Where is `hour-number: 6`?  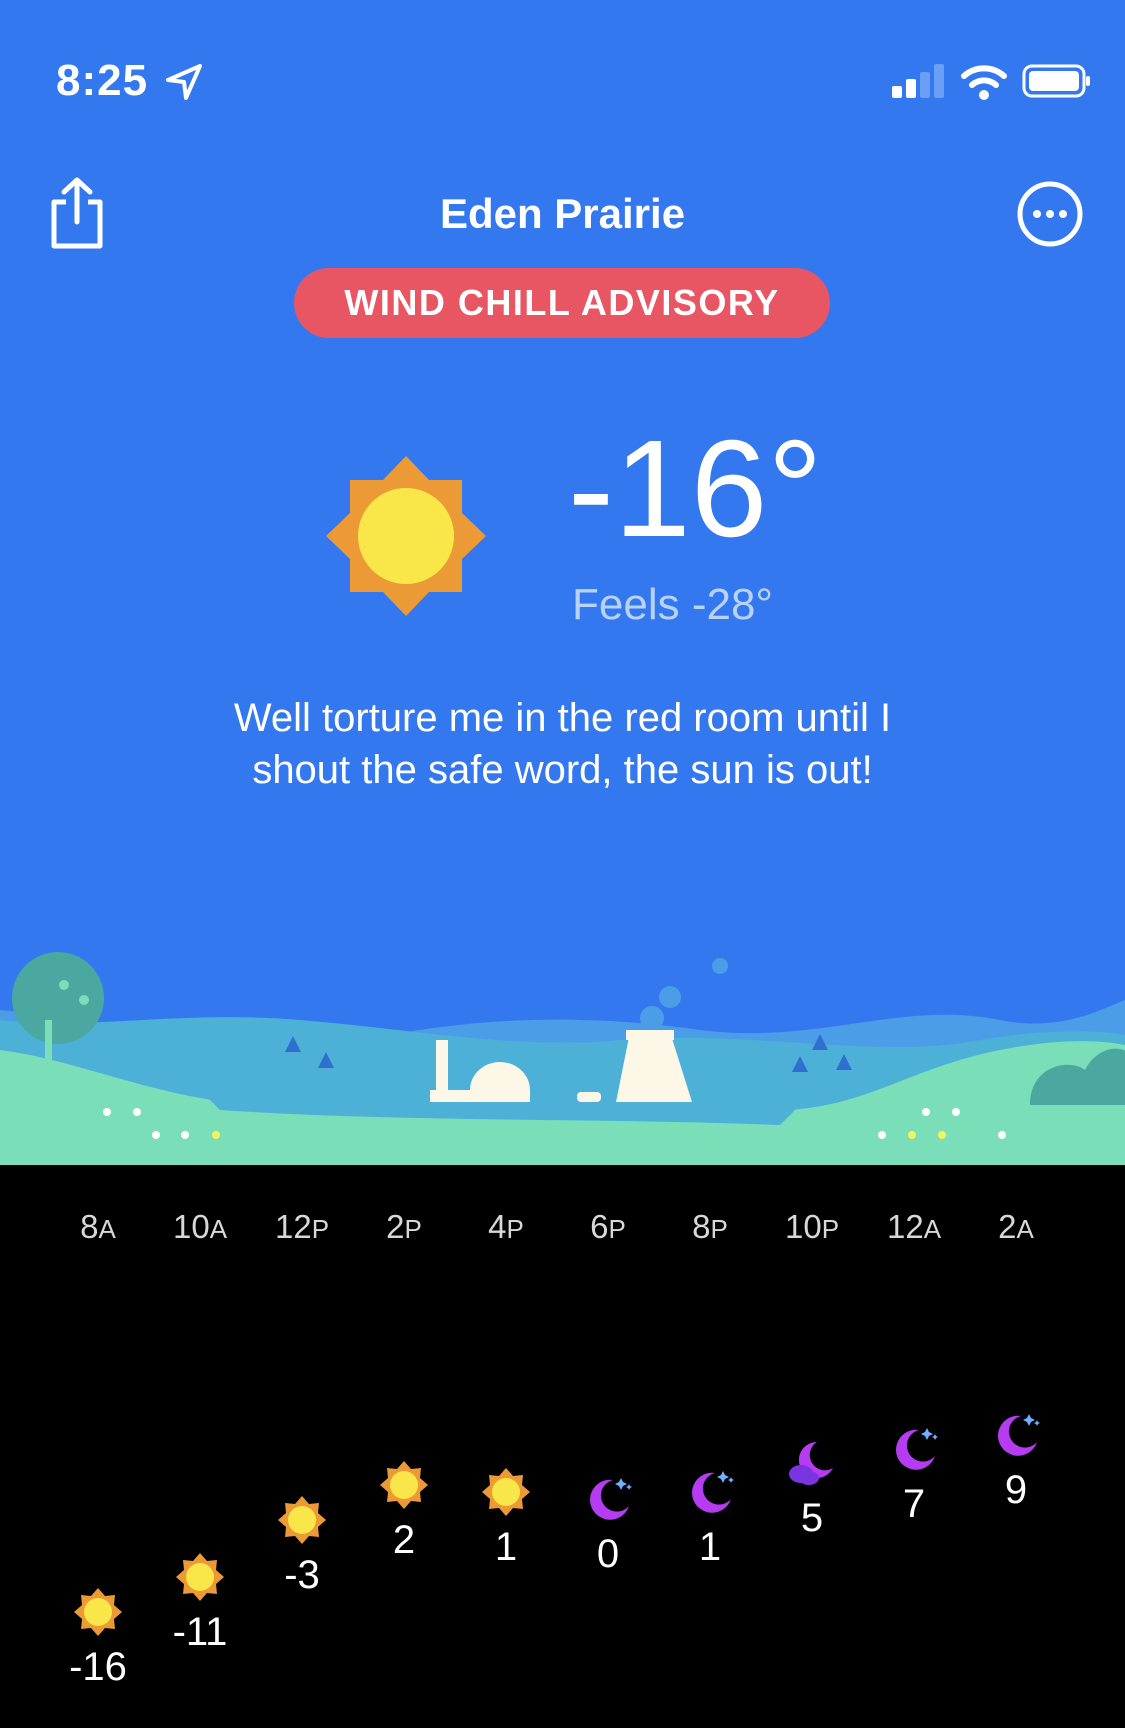
hour-number: 6 is located at coordinates (599, 1226).